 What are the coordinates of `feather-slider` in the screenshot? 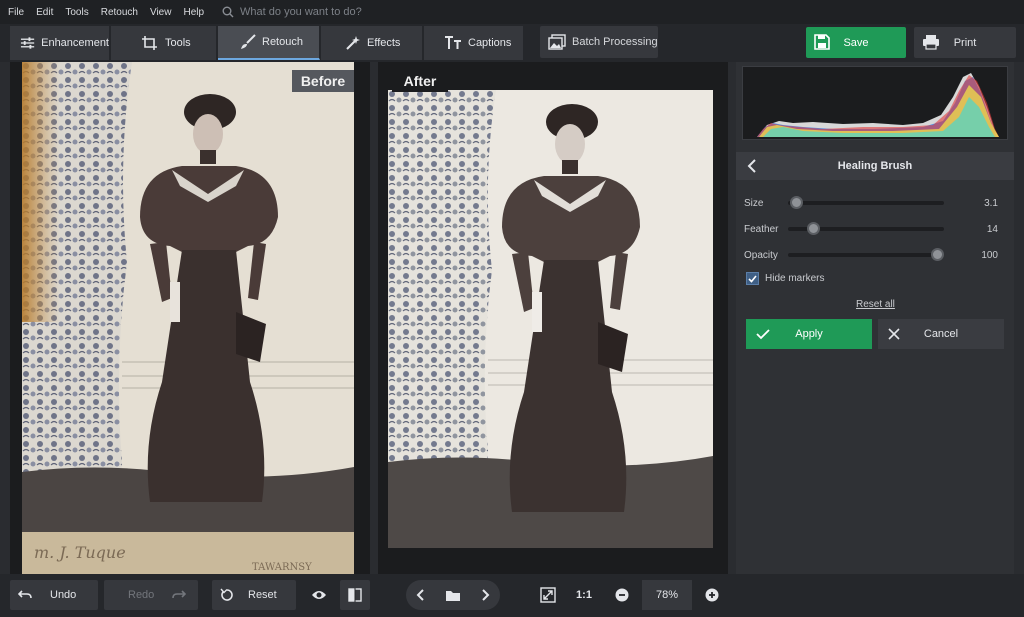 It's located at (866, 228).